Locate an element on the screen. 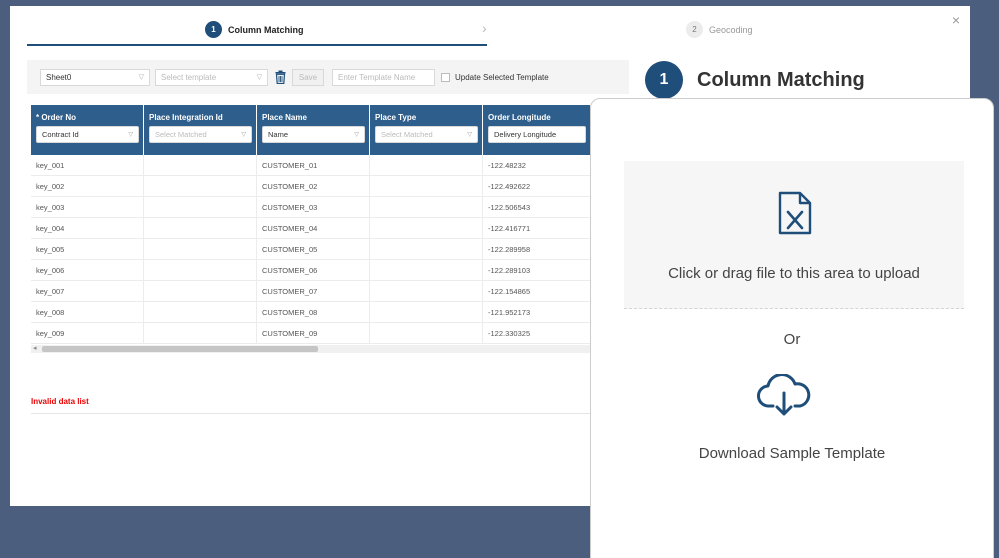 Image resolution: width=999 pixels, height=558 pixels. cloud-download-icon is located at coordinates (784, 396).